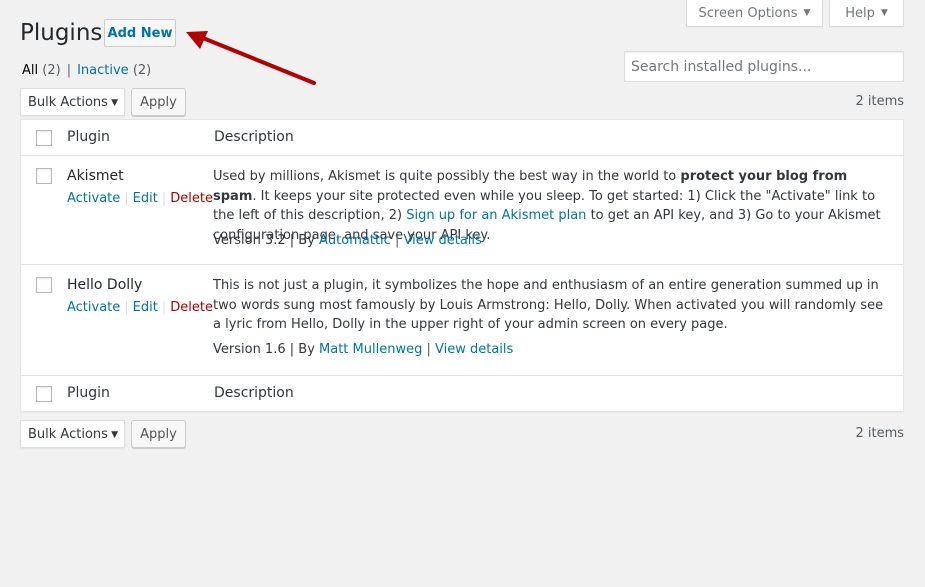 The height and width of the screenshot is (587, 925). I want to click on table-header: Plugin Description, so click(462, 138).